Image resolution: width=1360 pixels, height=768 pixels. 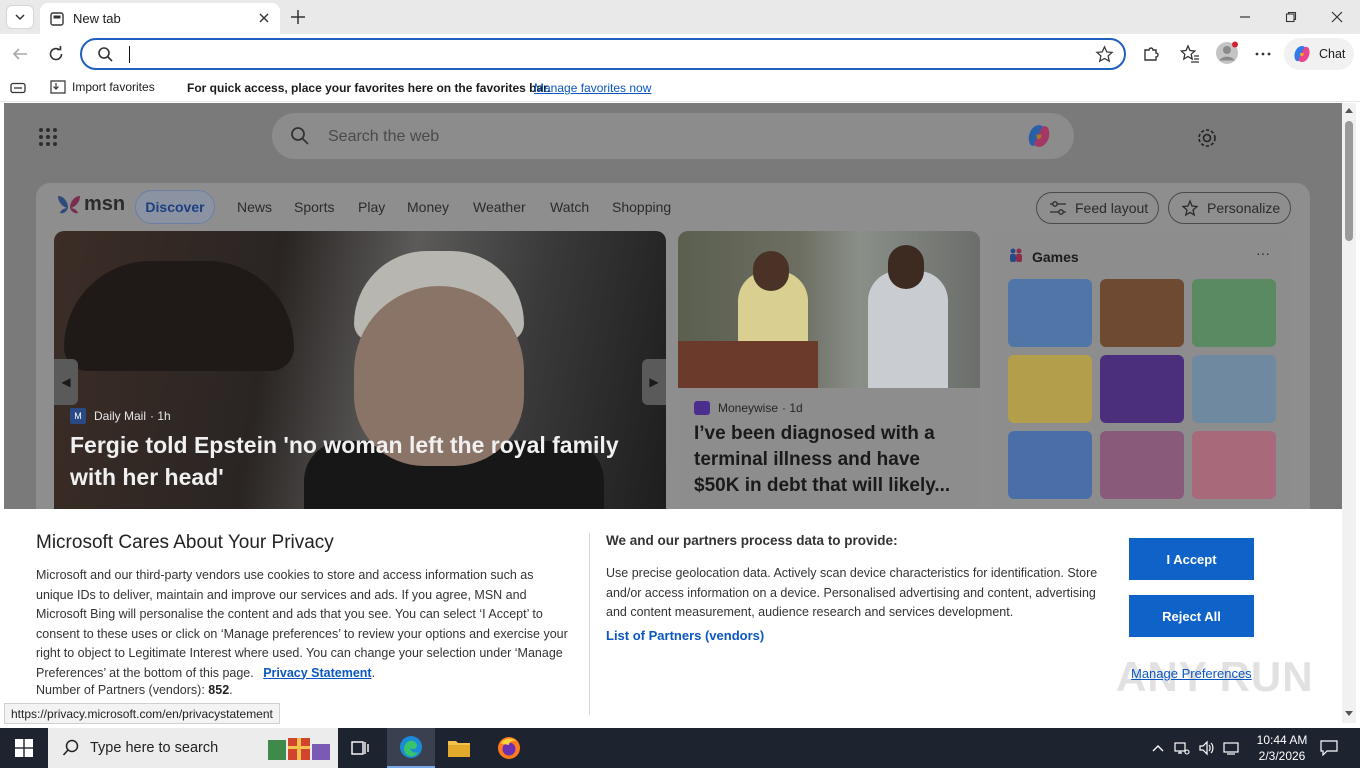 What do you see at coordinates (1039, 136) in the screenshot?
I see `copilot-icon` at bounding box center [1039, 136].